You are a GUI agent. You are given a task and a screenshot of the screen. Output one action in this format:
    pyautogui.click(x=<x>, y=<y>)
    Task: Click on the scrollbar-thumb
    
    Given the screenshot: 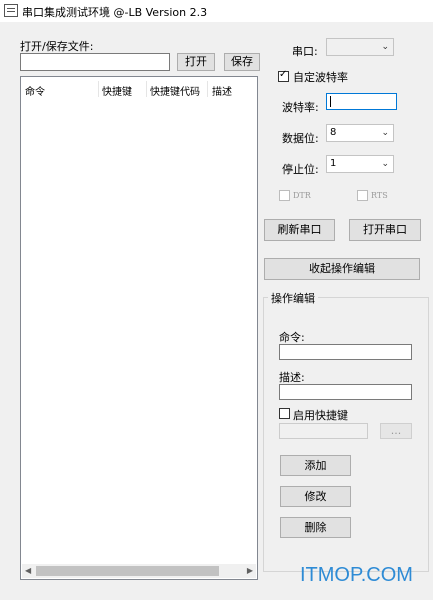 What is the action you would take?
    pyautogui.click(x=127, y=571)
    